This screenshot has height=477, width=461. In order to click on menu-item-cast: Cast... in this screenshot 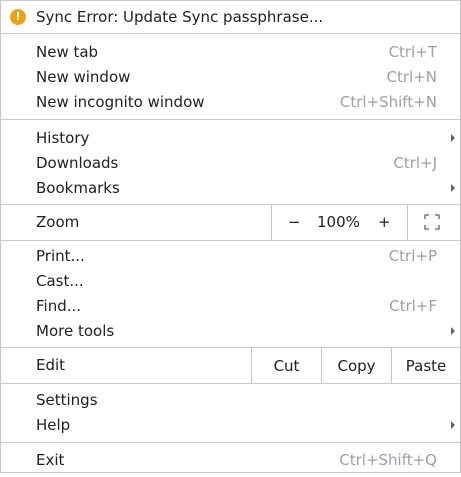, I will do `click(230, 280)`.